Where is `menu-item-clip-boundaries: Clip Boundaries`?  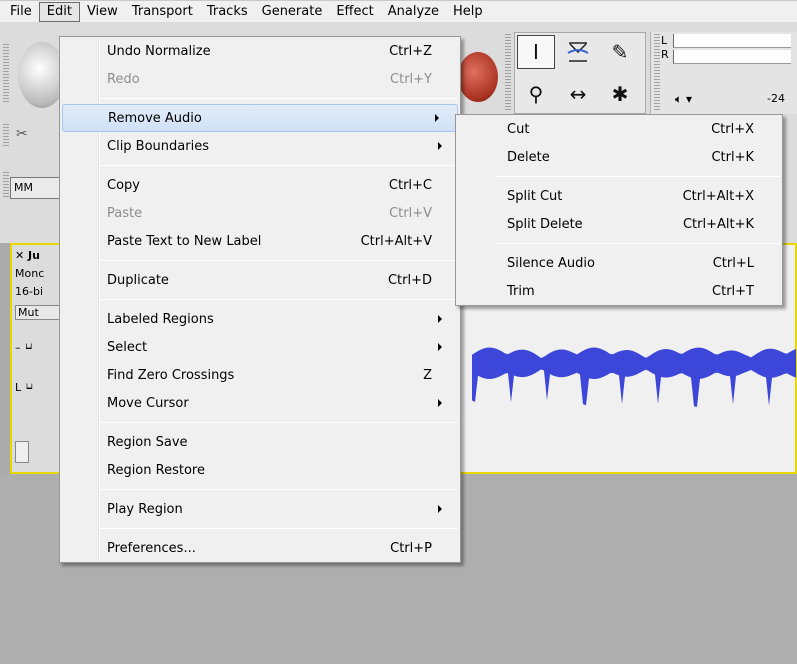 menu-item-clip-boundaries: Clip Boundaries is located at coordinates (260, 146).